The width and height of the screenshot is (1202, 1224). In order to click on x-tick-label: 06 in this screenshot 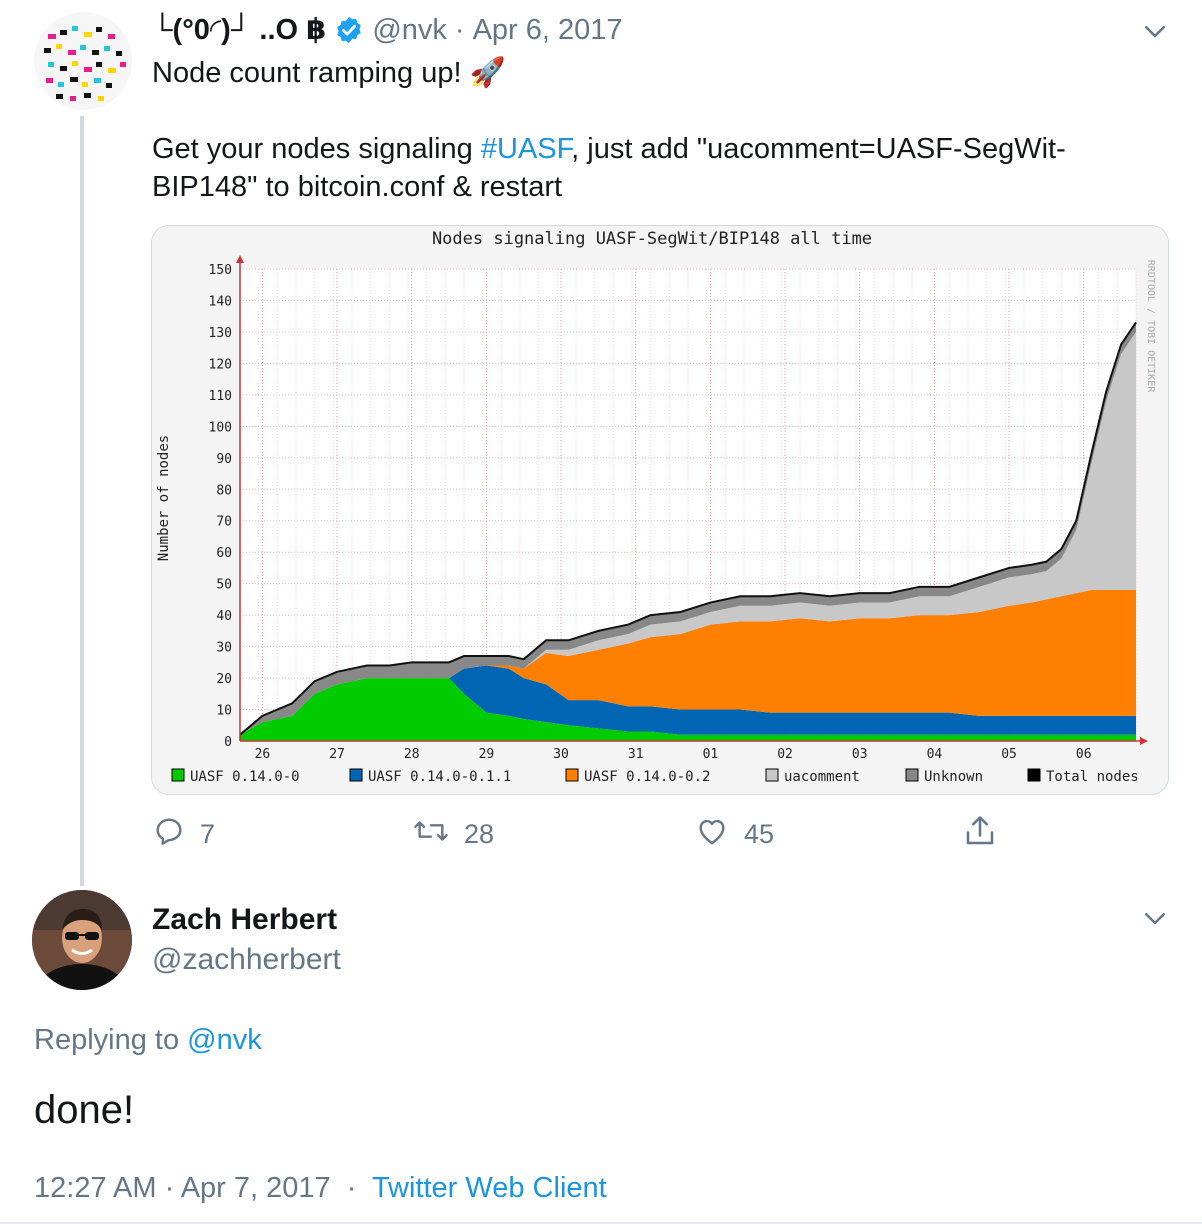, I will do `click(1084, 754)`.